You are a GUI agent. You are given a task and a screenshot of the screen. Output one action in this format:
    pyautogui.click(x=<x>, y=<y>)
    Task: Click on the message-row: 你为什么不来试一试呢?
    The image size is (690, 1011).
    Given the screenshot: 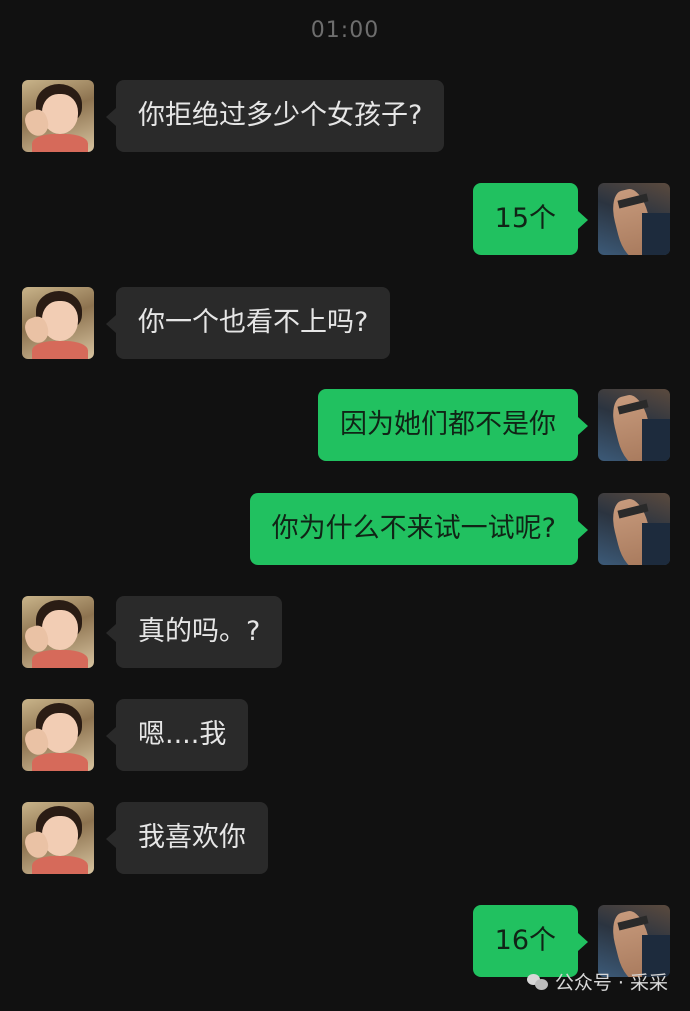 What is the action you would take?
    pyautogui.click(x=345, y=530)
    